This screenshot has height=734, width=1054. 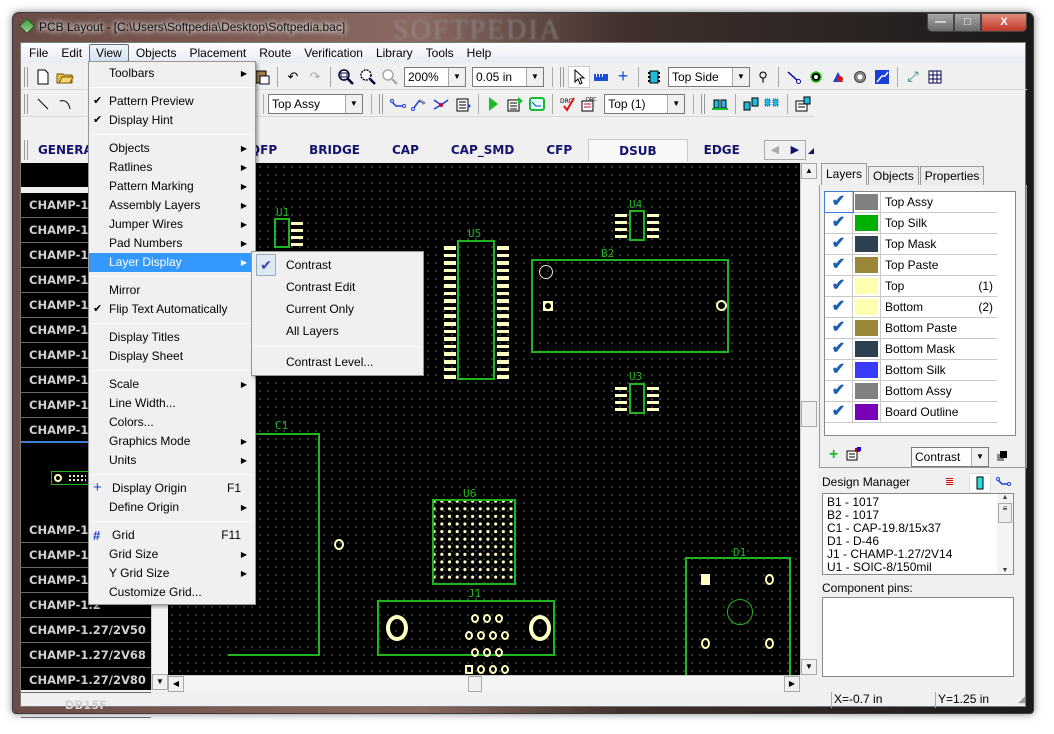 I want to click on copper-pour-icon, so click(x=882, y=77).